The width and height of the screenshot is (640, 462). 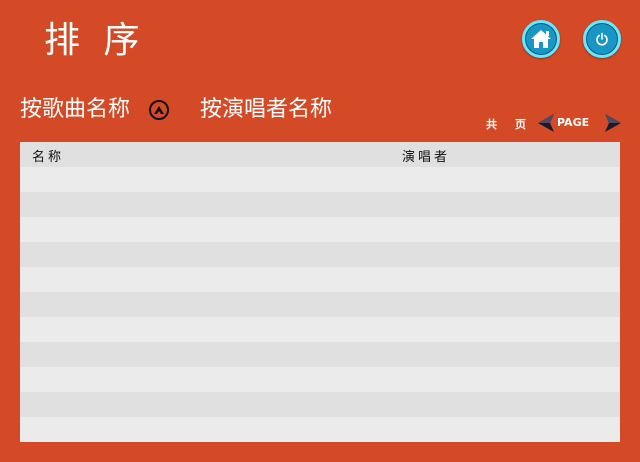 What do you see at coordinates (320, 154) in the screenshot?
I see `table-header: 名称 演唱者` at bounding box center [320, 154].